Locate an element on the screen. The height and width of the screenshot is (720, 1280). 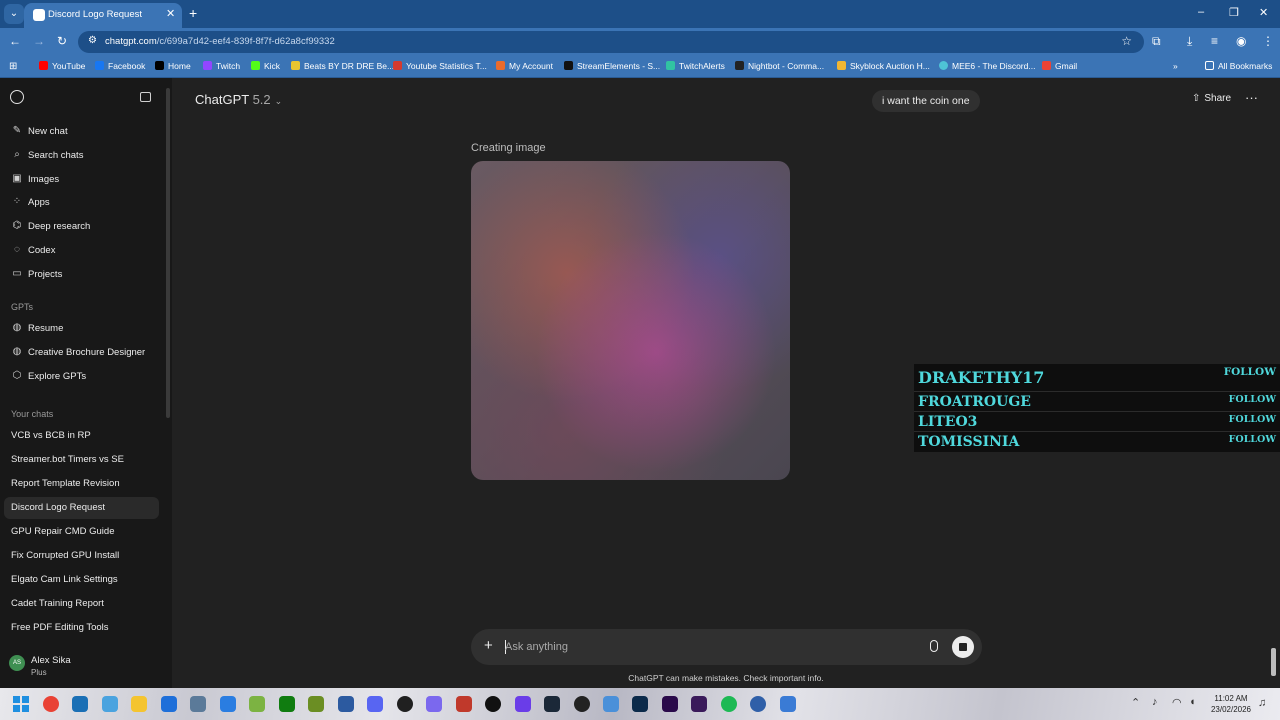
file-explorer-icon is located at coordinates (139, 704).